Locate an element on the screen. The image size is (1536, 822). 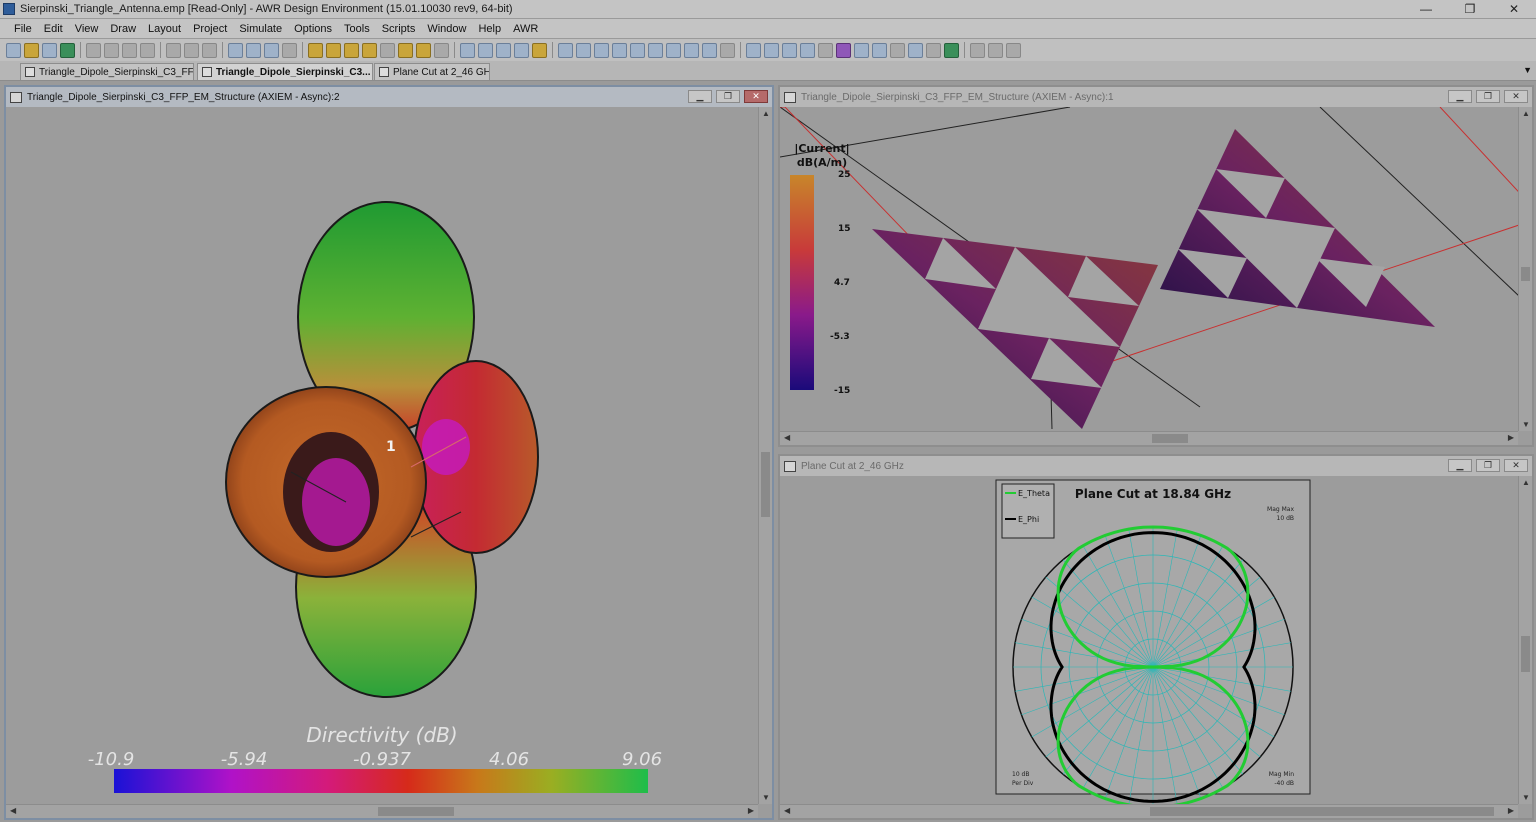
group-icon is located at coordinates (673, 50).